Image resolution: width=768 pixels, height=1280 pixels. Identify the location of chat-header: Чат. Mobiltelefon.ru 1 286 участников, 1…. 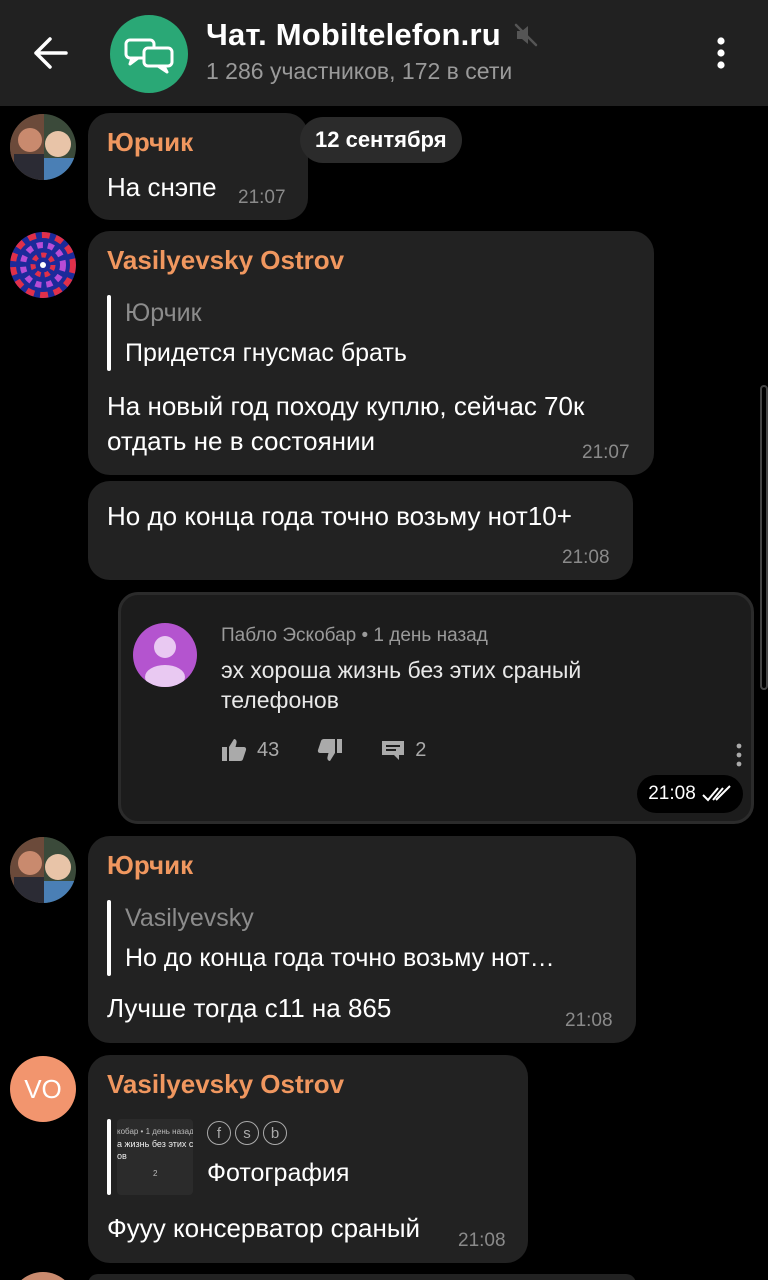
(384, 53).